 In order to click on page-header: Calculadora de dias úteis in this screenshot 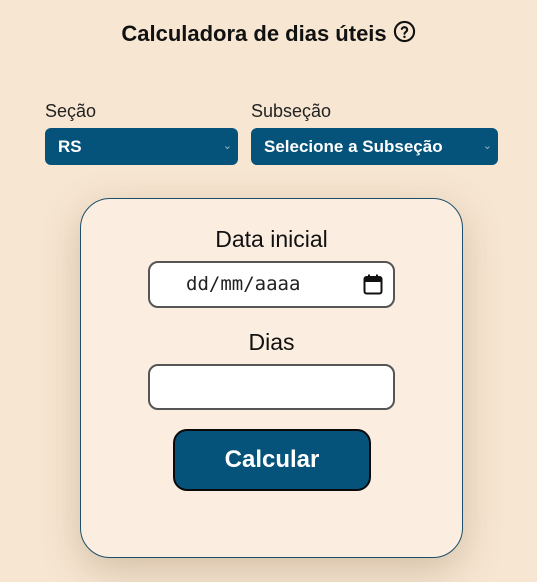, I will do `click(268, 33)`.